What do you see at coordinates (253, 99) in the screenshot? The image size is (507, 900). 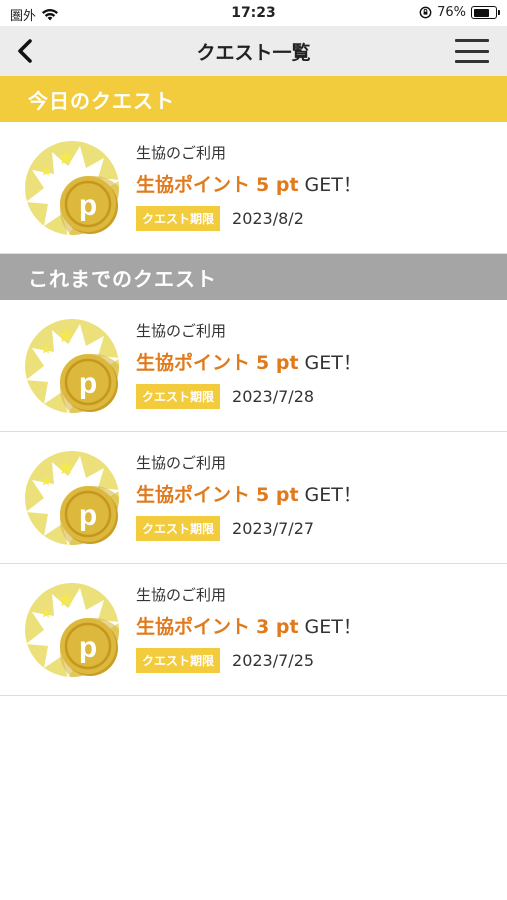 I see `section-header-today: 今日のクエスト` at bounding box center [253, 99].